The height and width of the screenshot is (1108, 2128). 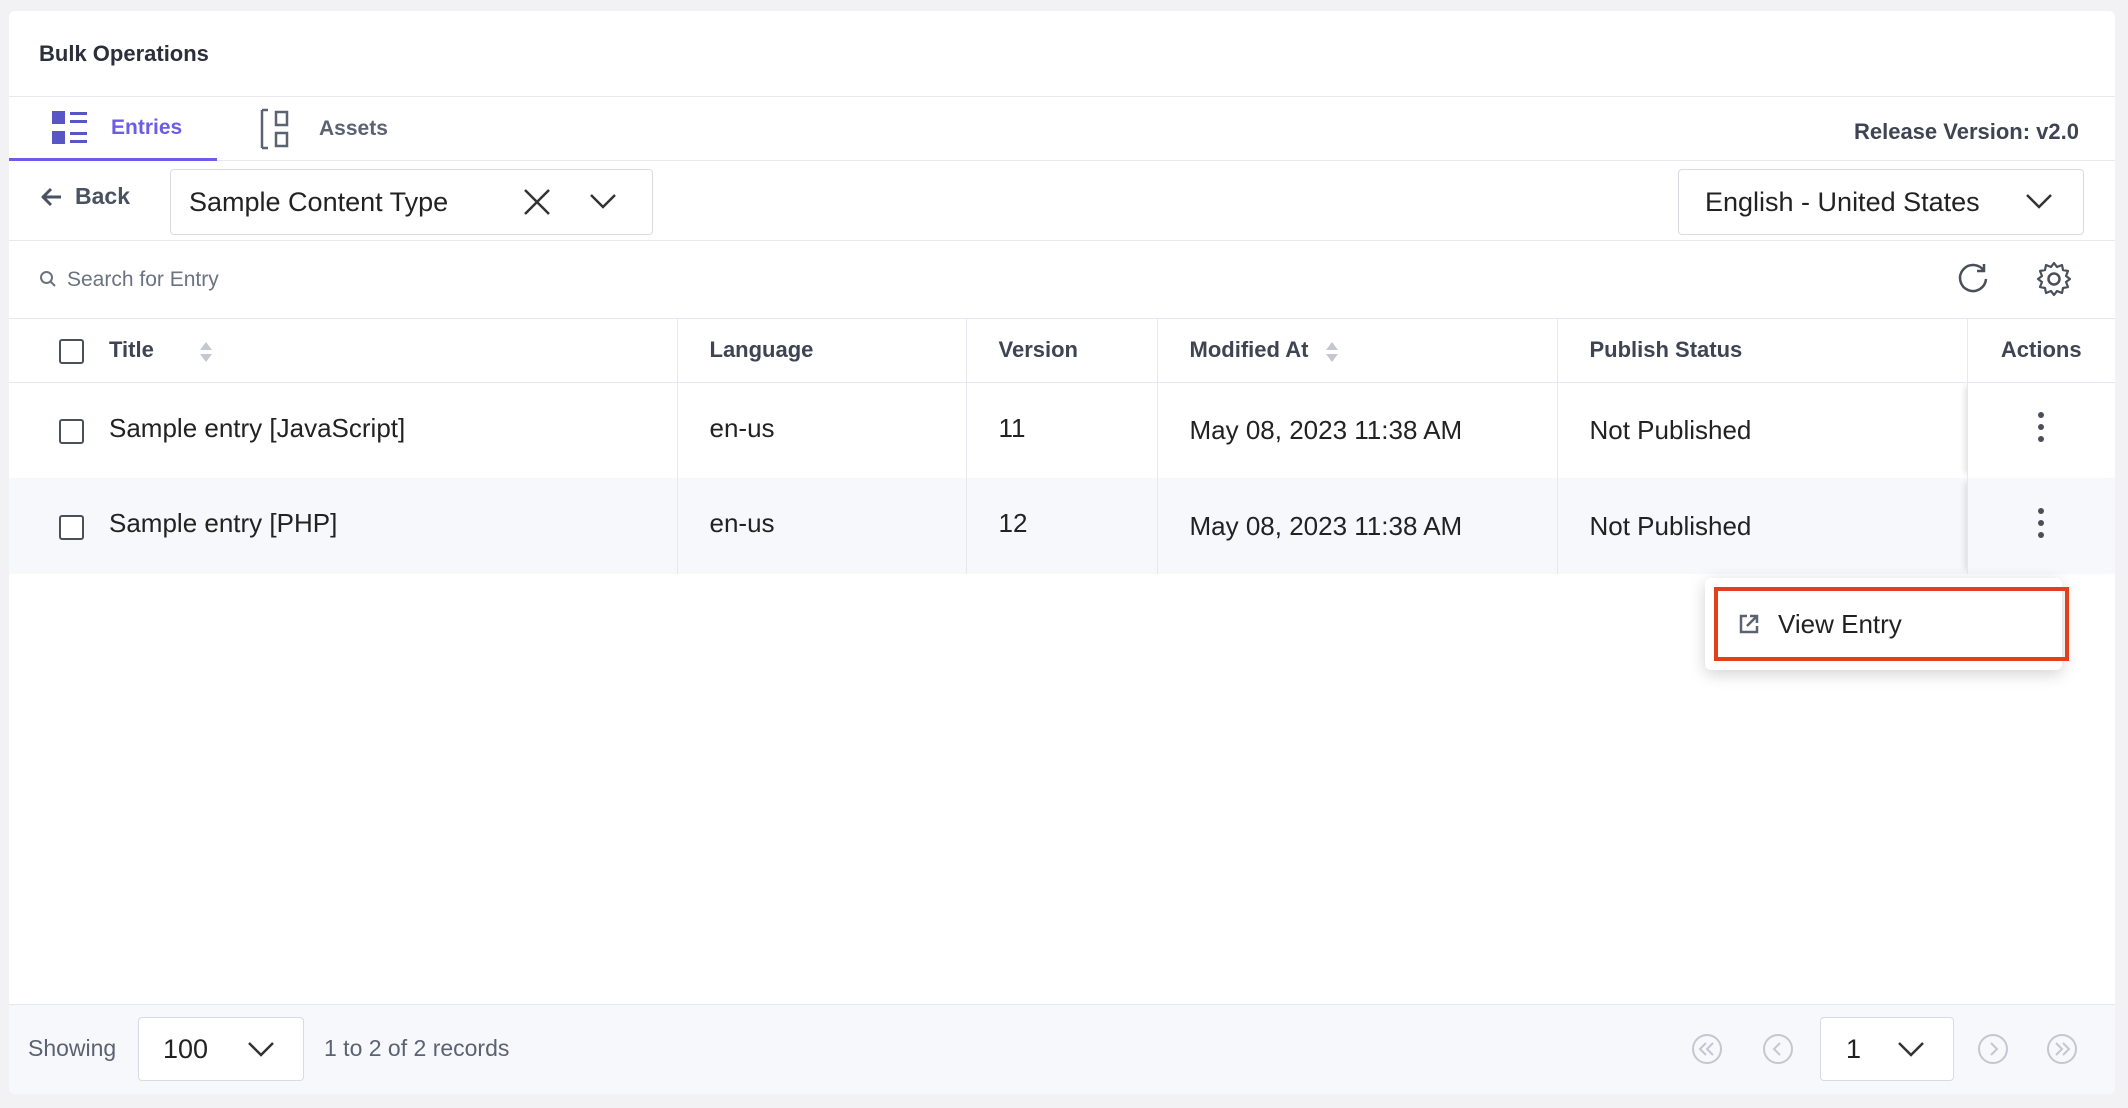 I want to click on content-type-value: Sample Content Type, so click(x=319, y=201).